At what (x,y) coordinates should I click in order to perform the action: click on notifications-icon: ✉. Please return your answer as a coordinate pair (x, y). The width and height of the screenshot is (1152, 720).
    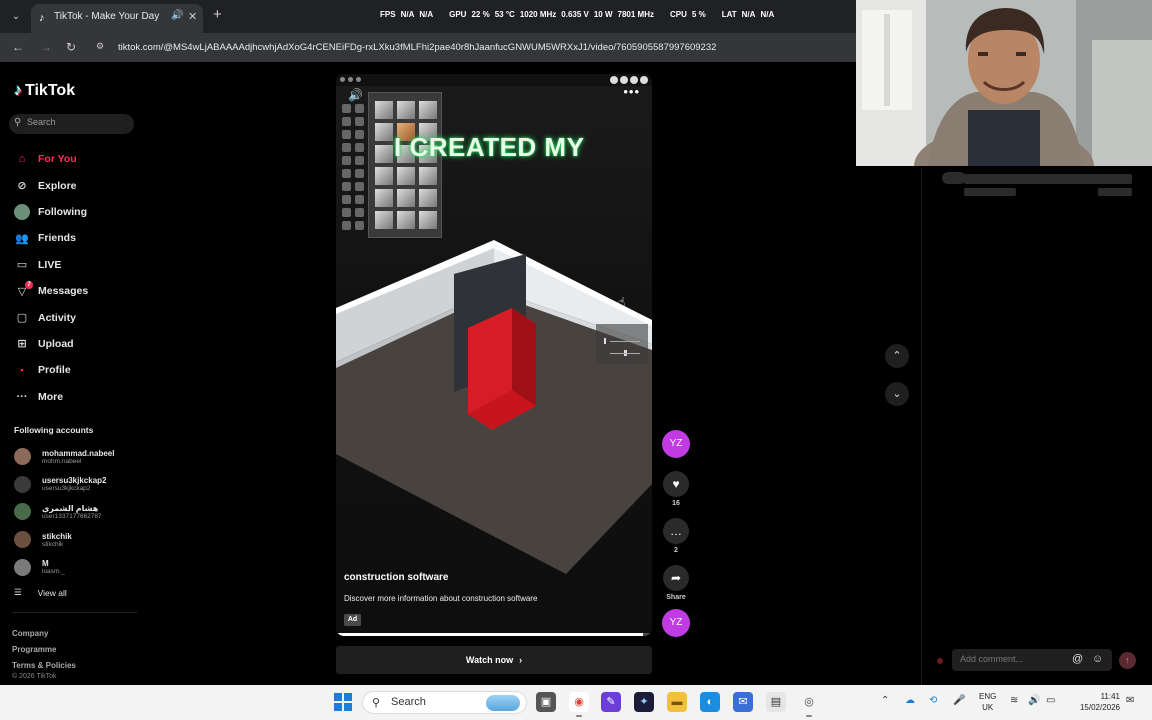
    Looking at the image, I should click on (1130, 700).